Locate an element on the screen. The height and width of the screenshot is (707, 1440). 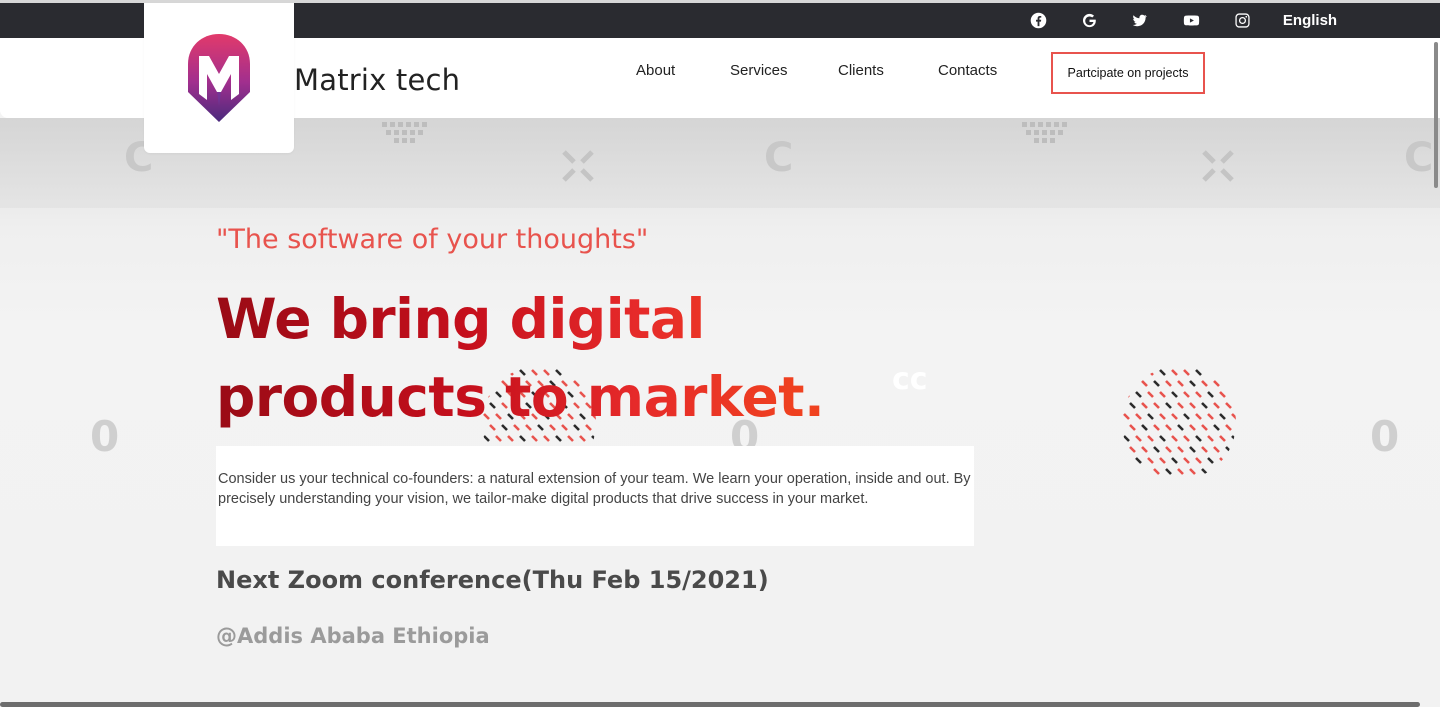
headline-line-2: products to market. is located at coordinates (520, 397).